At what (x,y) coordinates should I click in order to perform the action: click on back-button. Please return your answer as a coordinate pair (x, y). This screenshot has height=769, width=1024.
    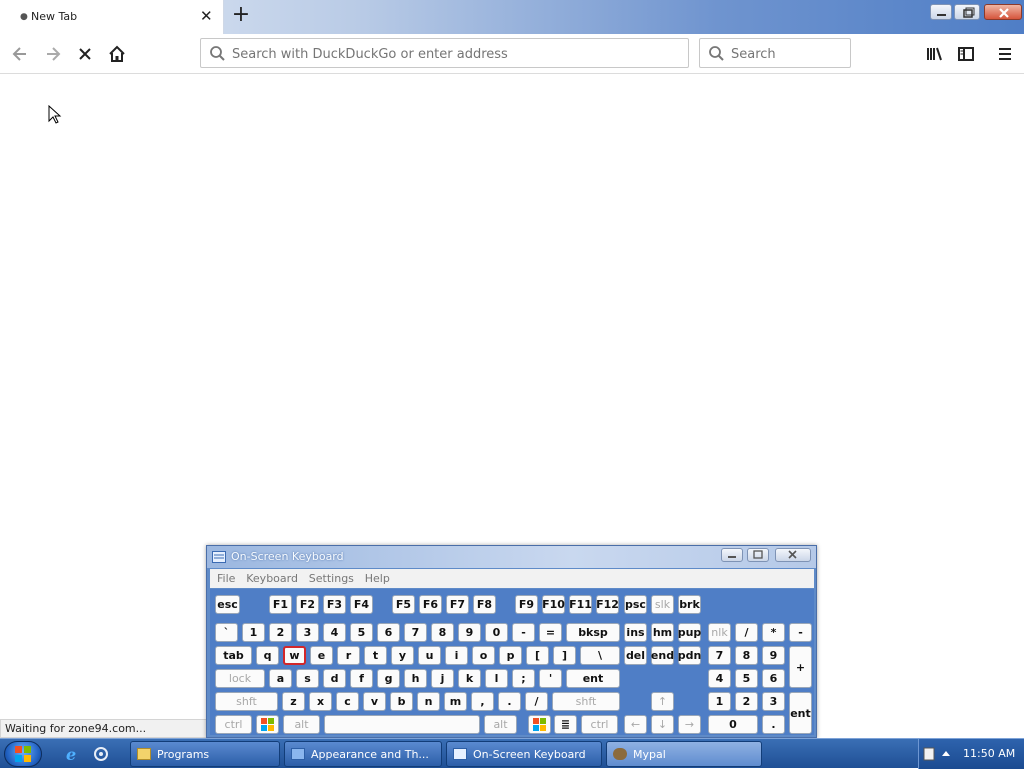
    Looking at the image, I should click on (20, 54).